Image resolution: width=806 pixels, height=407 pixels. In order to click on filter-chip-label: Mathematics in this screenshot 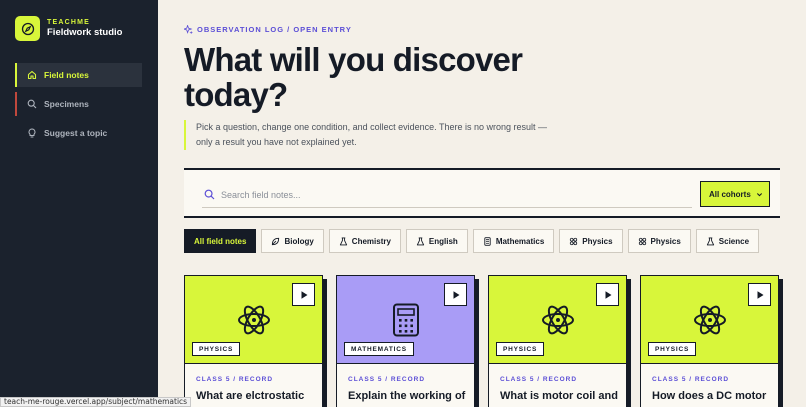, I will do `click(520, 241)`.